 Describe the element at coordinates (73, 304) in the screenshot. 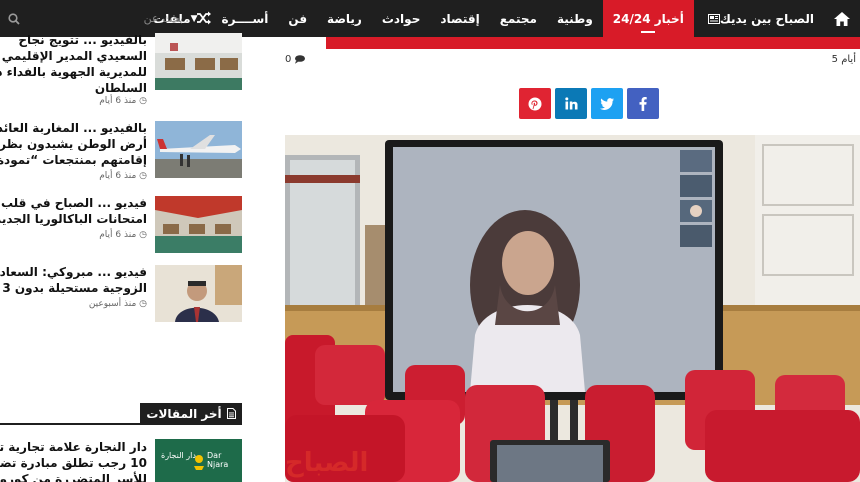

I see `post-time: ◷ منذ أسبوعين` at that location.